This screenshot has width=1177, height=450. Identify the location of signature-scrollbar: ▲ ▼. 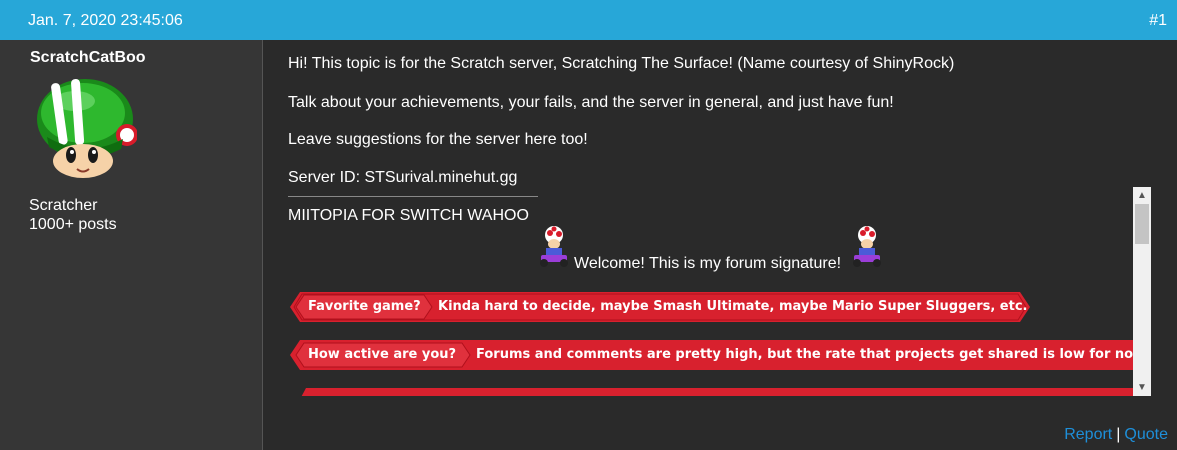
(1142, 291).